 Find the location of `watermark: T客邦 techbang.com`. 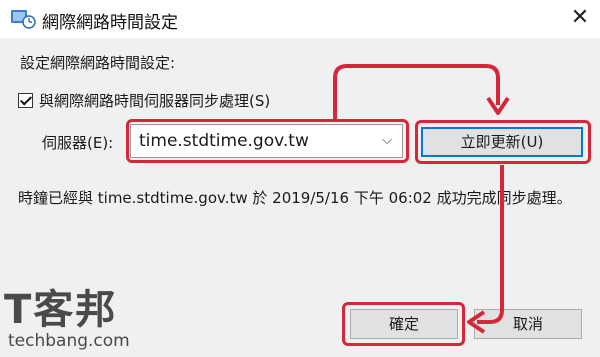

watermark: T客邦 techbang.com is located at coordinates (67, 319).